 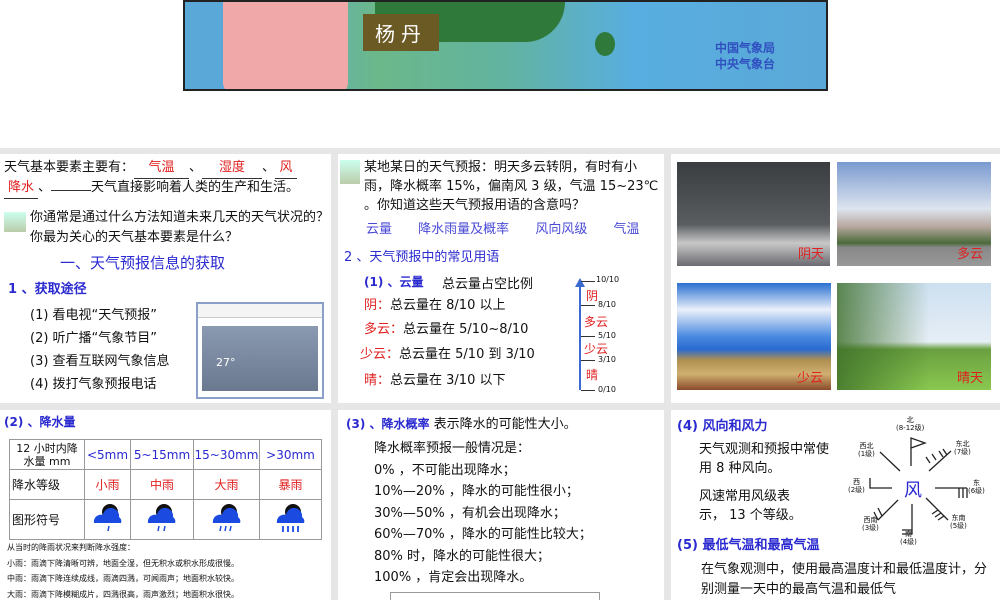 What do you see at coordinates (592, 296) in the screenshot?
I see `scale-label: 阴` at bounding box center [592, 296].